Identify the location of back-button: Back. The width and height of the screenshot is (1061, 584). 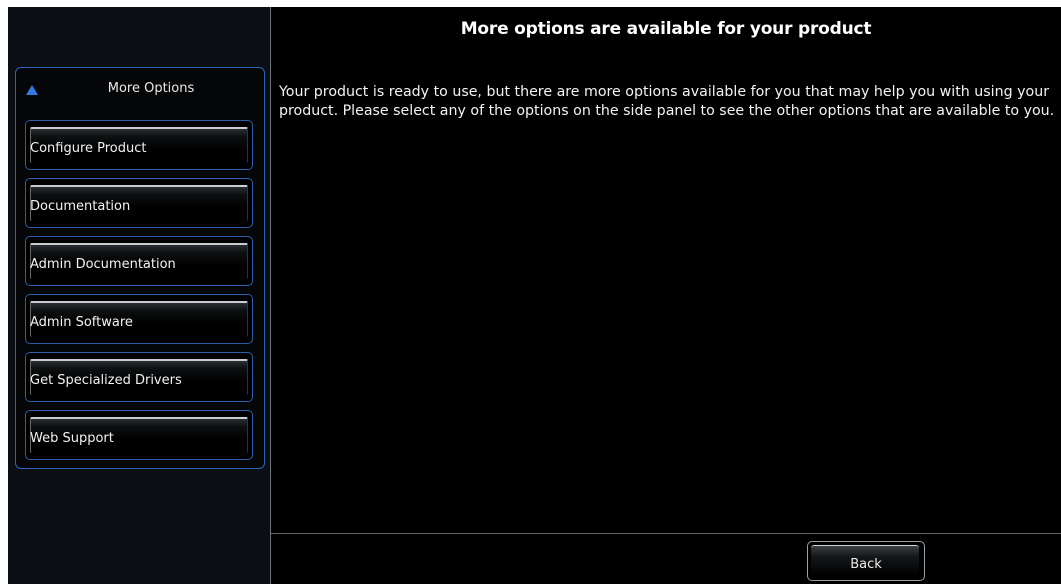
(866, 561).